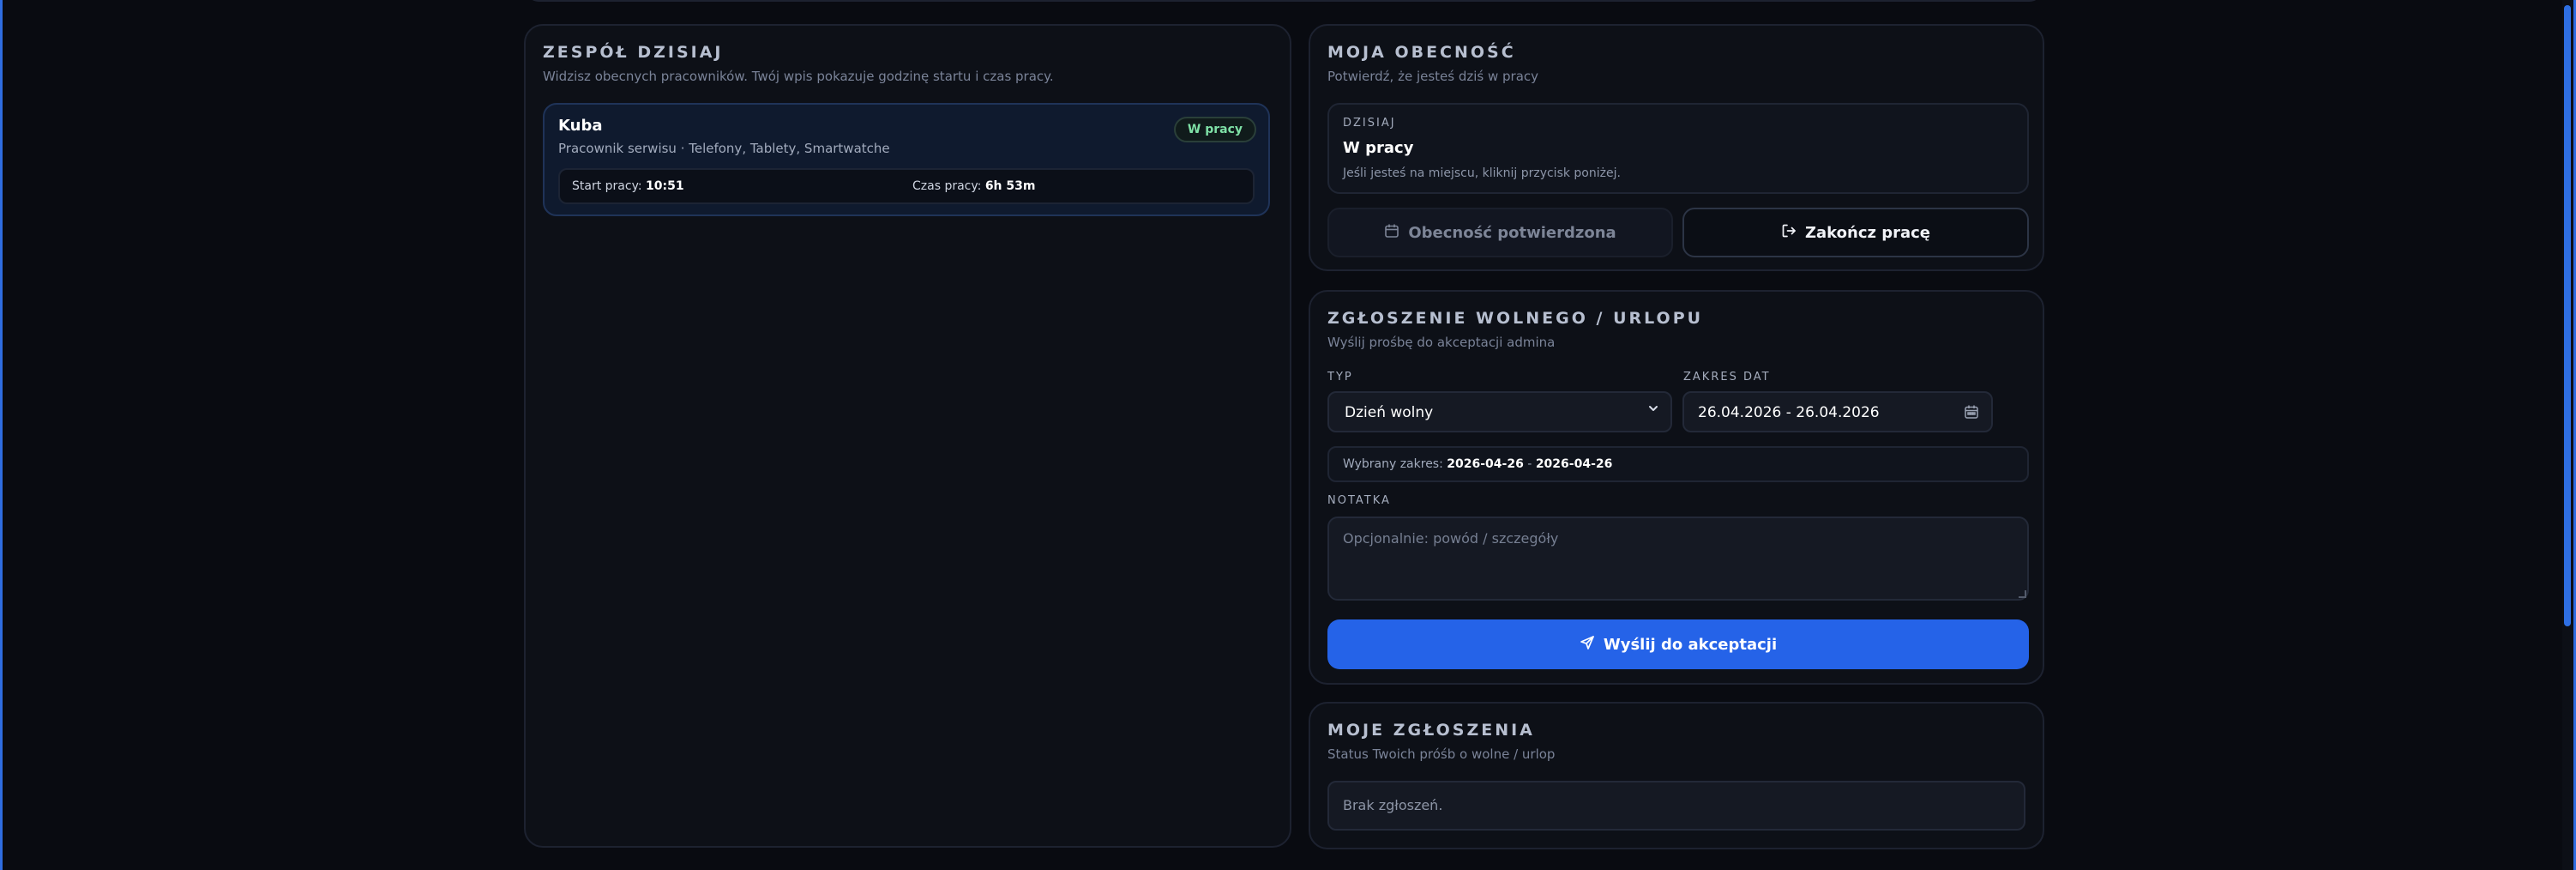 This screenshot has height=870, width=2576. I want to click on leave-type-select: Dzień wolny, so click(1499, 412).